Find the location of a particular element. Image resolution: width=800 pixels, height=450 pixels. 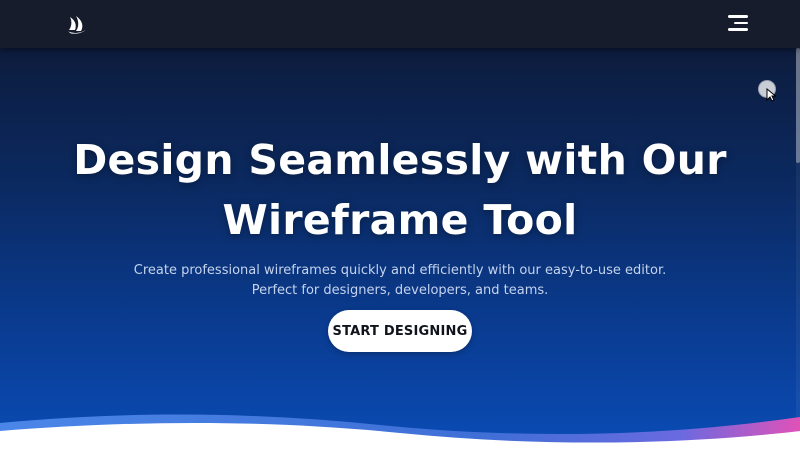

top-navbar is located at coordinates (400, 24).